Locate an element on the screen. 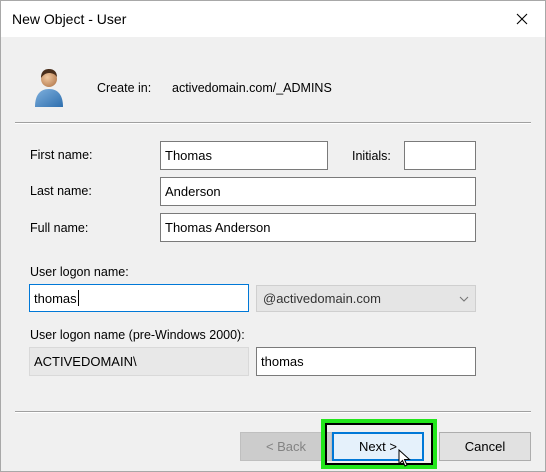 The image size is (546, 472). back-button-label: < Back is located at coordinates (286, 446).